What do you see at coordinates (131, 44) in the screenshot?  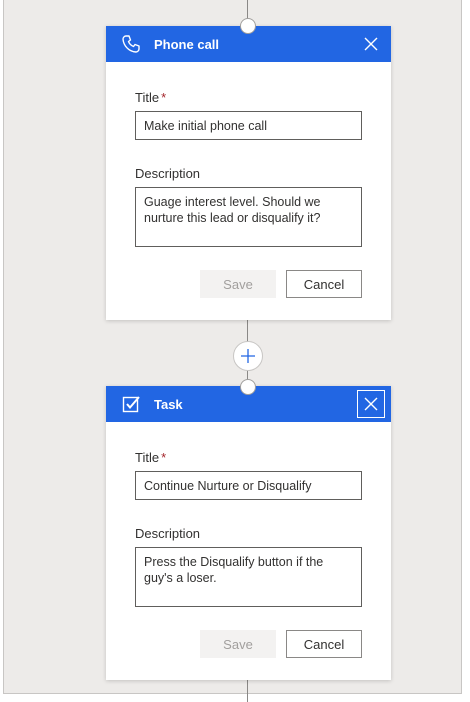 I see `phone-icon` at bounding box center [131, 44].